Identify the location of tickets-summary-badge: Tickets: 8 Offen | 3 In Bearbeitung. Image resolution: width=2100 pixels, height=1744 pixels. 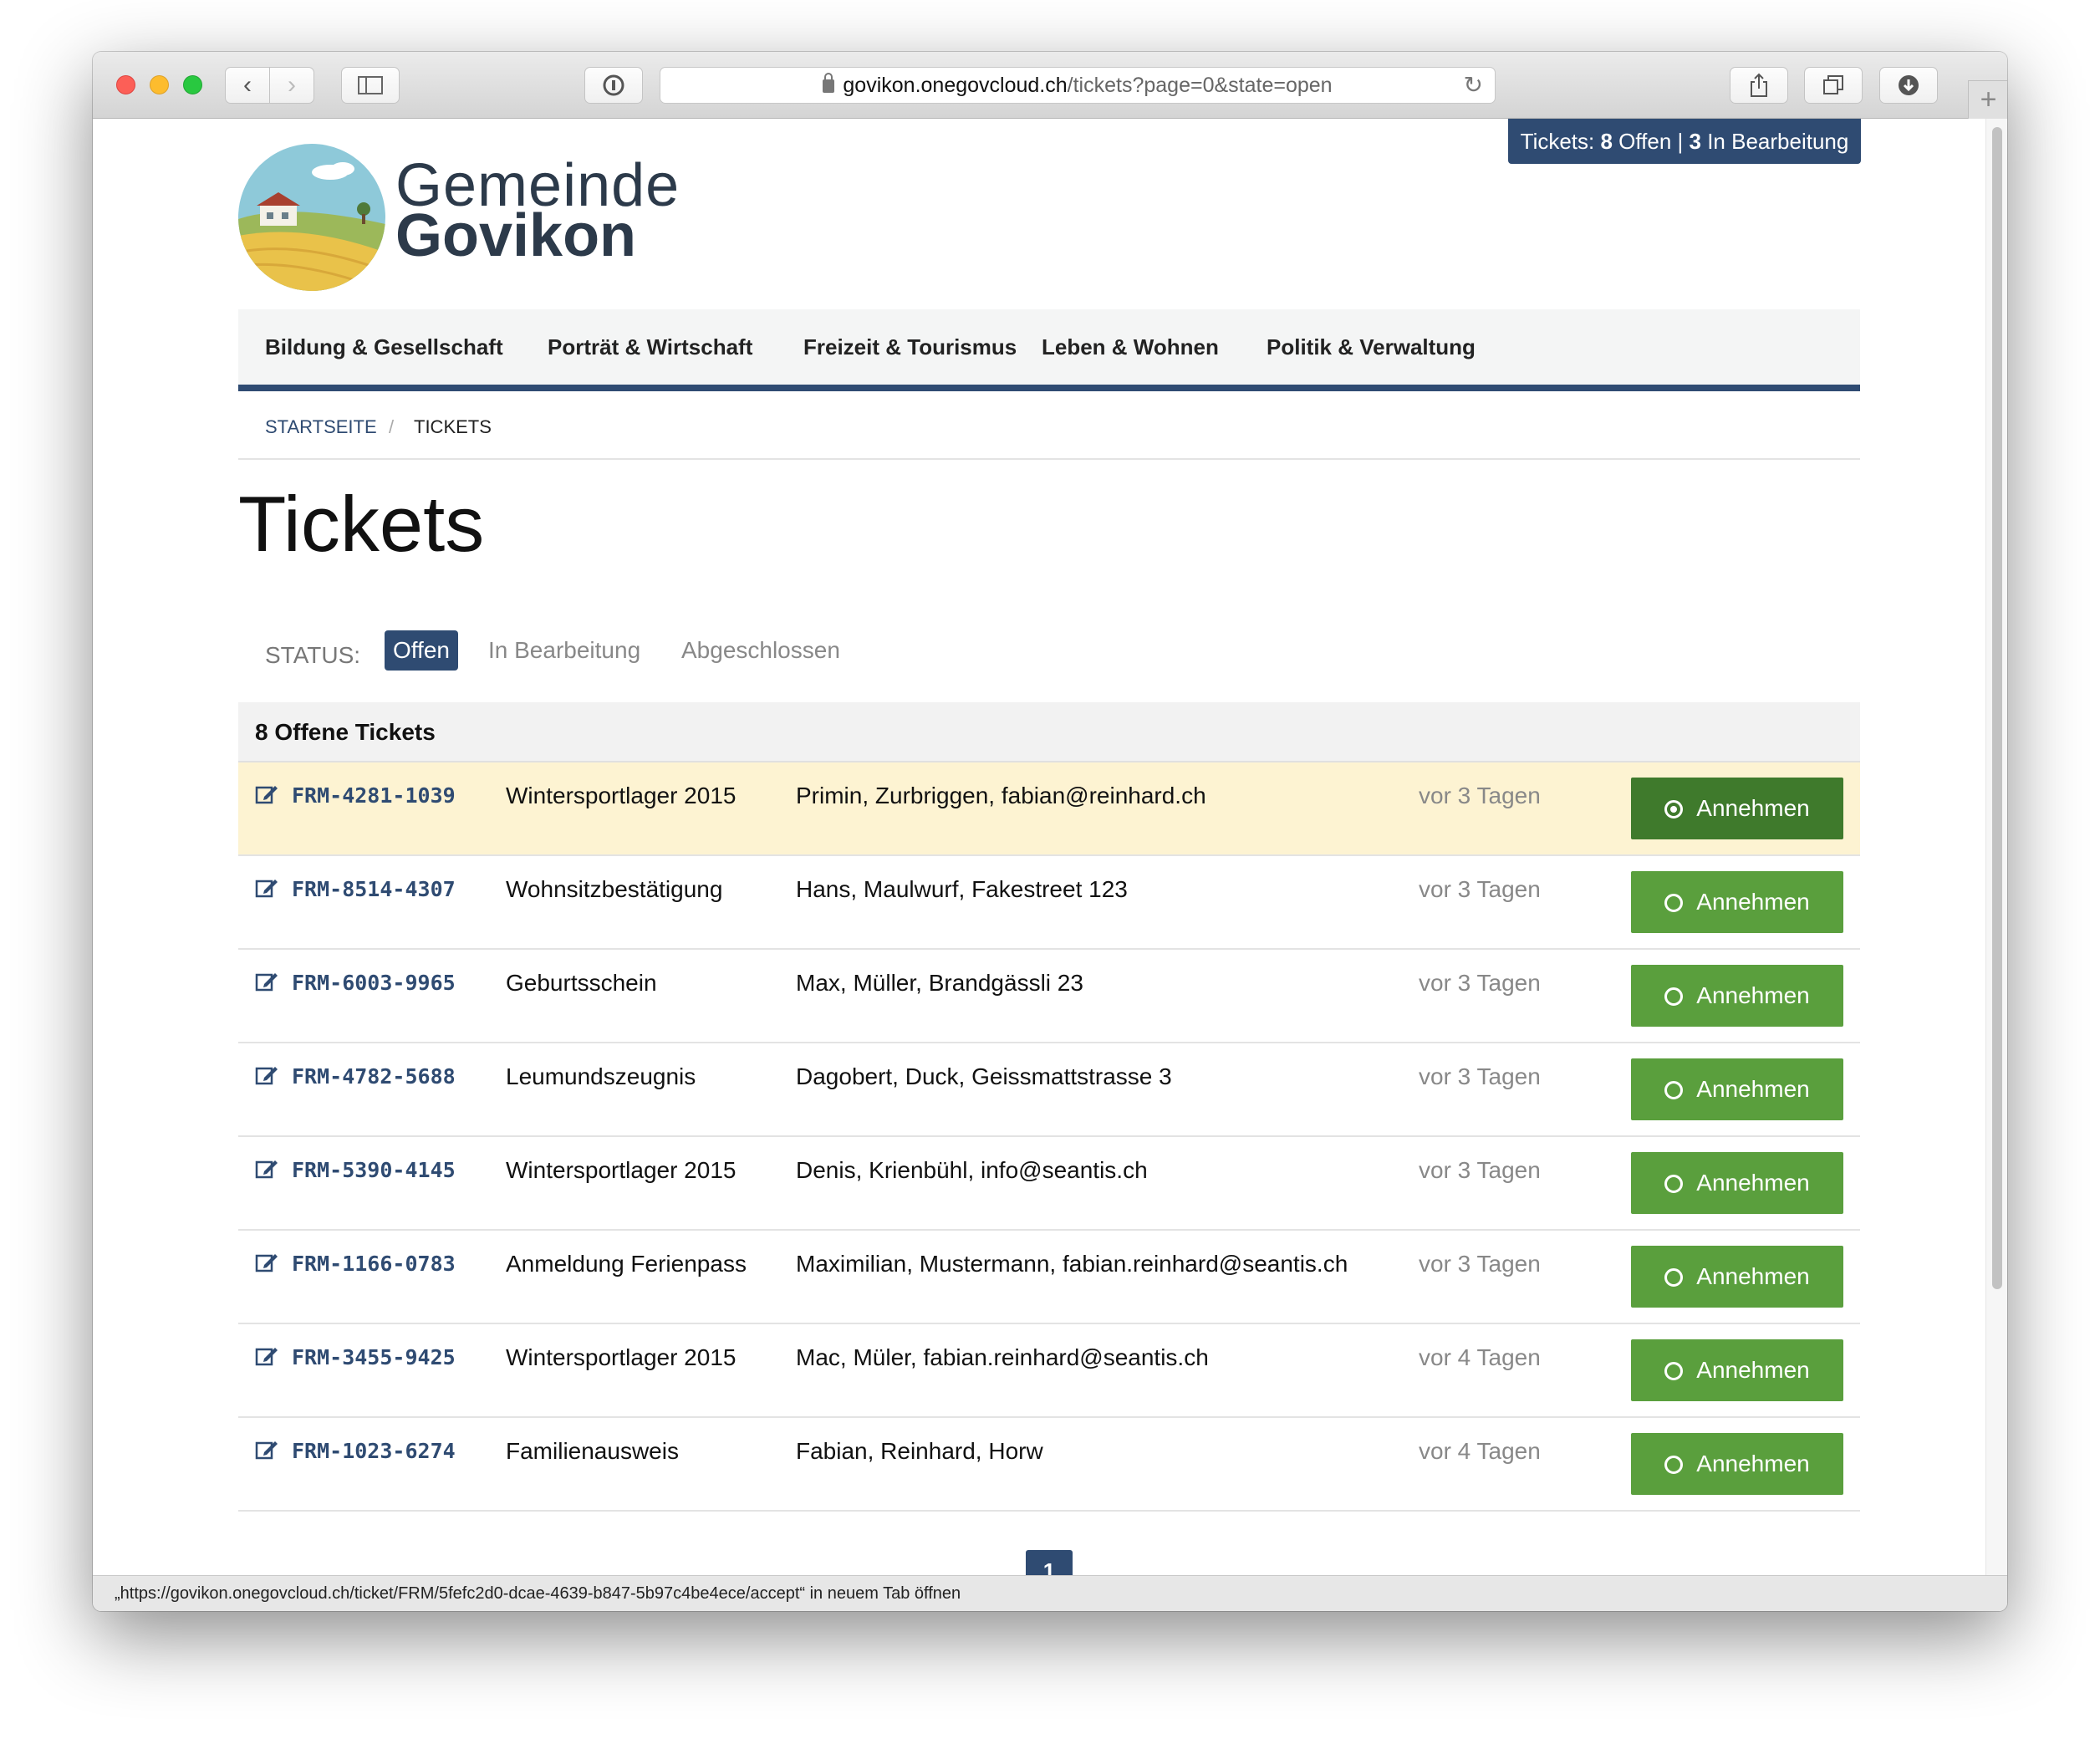
(1684, 141).